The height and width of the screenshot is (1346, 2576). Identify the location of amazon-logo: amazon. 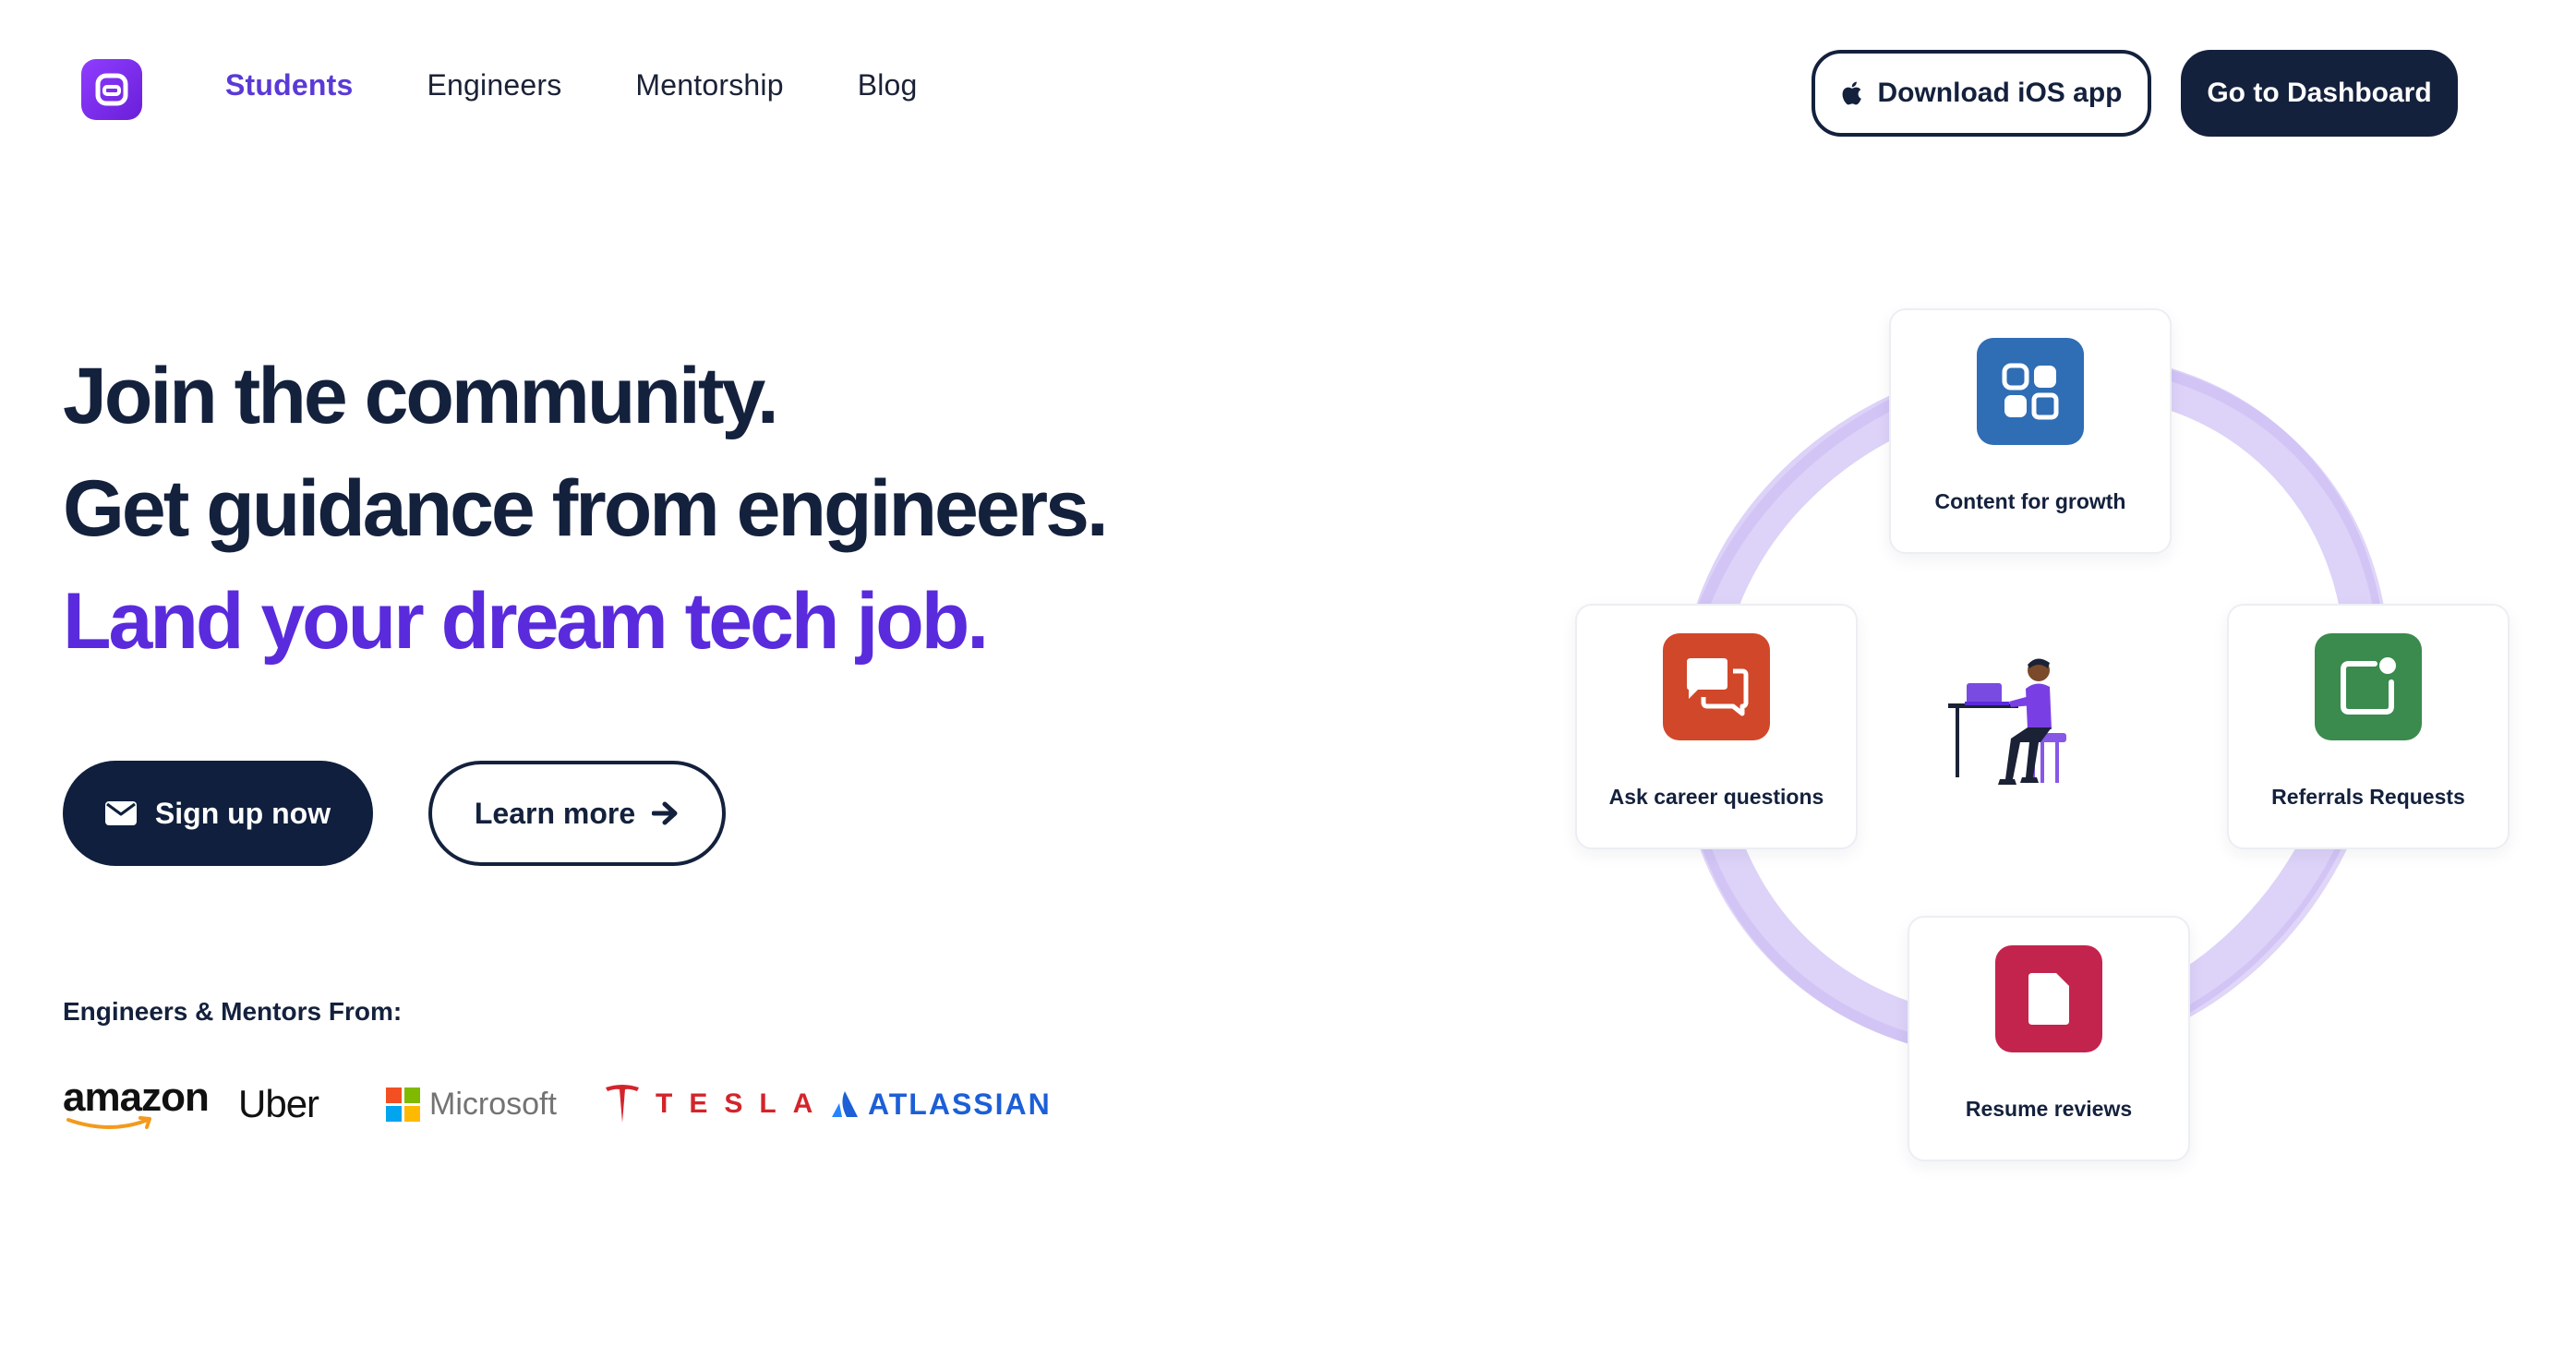
(136, 1104).